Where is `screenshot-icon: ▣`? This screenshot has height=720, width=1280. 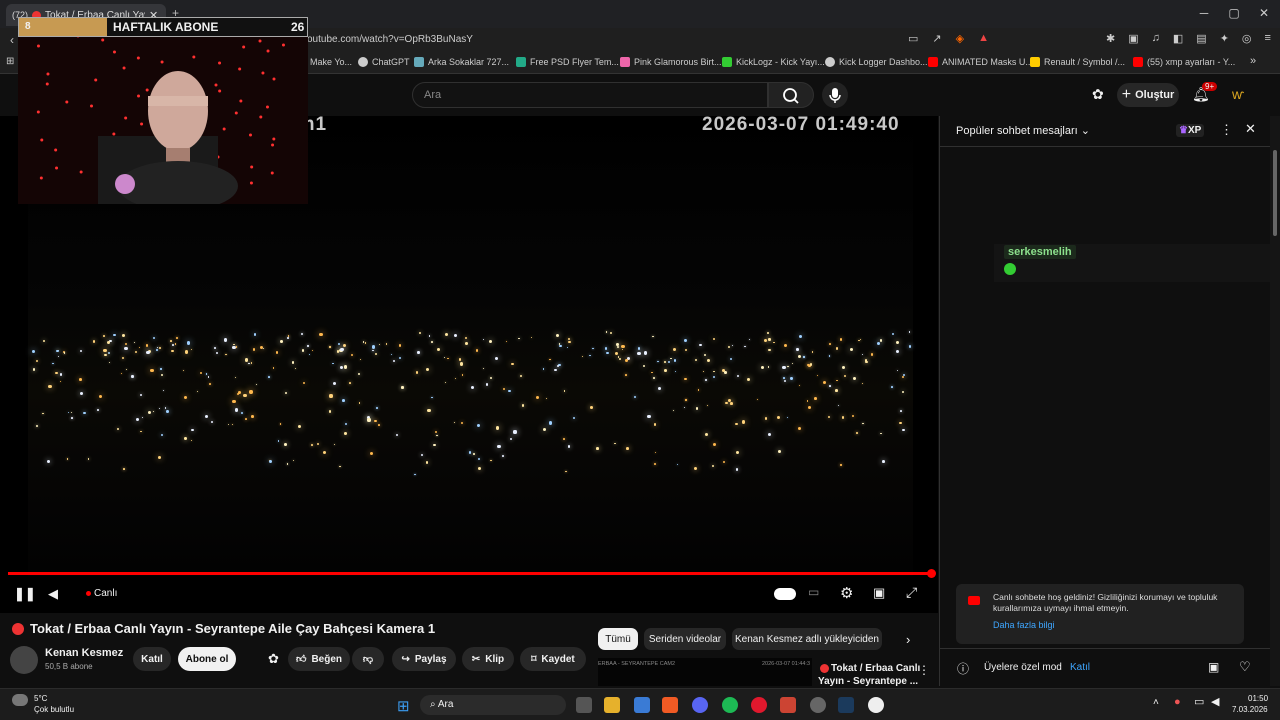
screenshot-icon: ▣ is located at coordinates (1133, 38).